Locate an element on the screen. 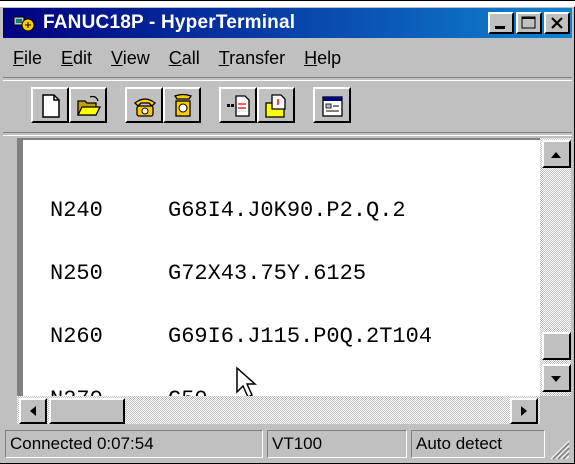 Image resolution: width=575 pixels, height=464 pixels. send-icon is located at coordinates (238, 106).